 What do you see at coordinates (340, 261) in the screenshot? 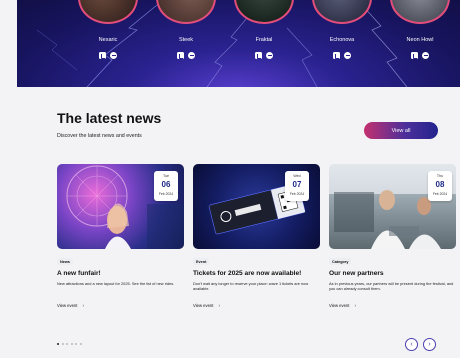
I see `category-tag: Category` at bounding box center [340, 261].